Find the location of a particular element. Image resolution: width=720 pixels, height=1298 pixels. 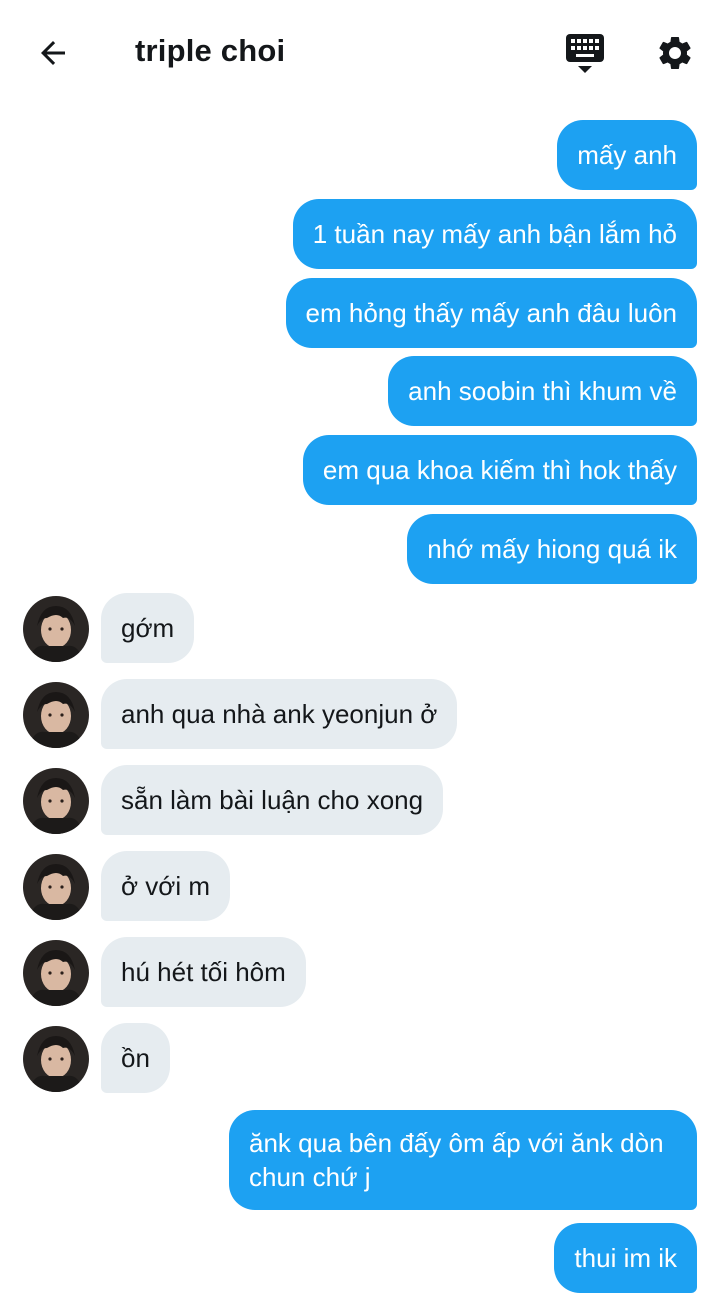

keyboard-icon is located at coordinates (585, 53).